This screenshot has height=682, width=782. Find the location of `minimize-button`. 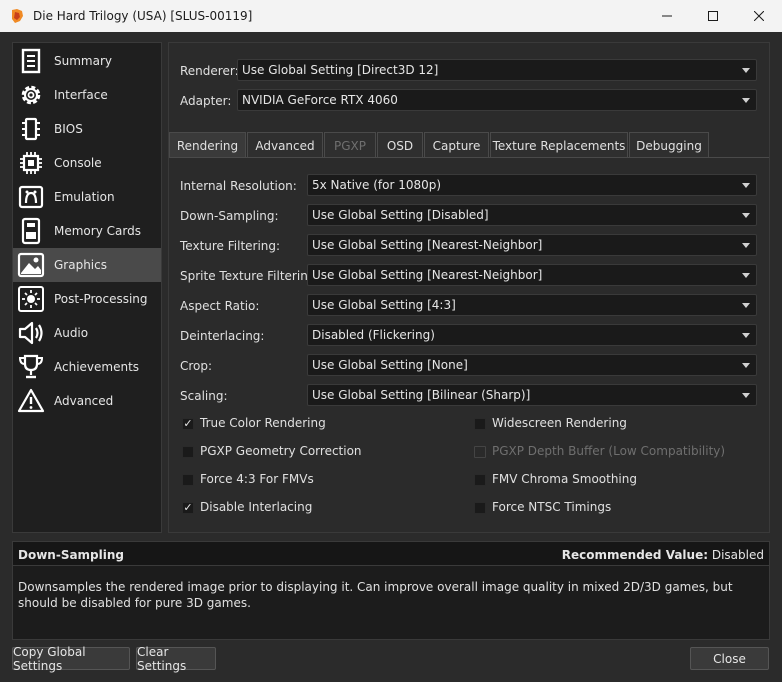

minimize-button is located at coordinates (667, 16).